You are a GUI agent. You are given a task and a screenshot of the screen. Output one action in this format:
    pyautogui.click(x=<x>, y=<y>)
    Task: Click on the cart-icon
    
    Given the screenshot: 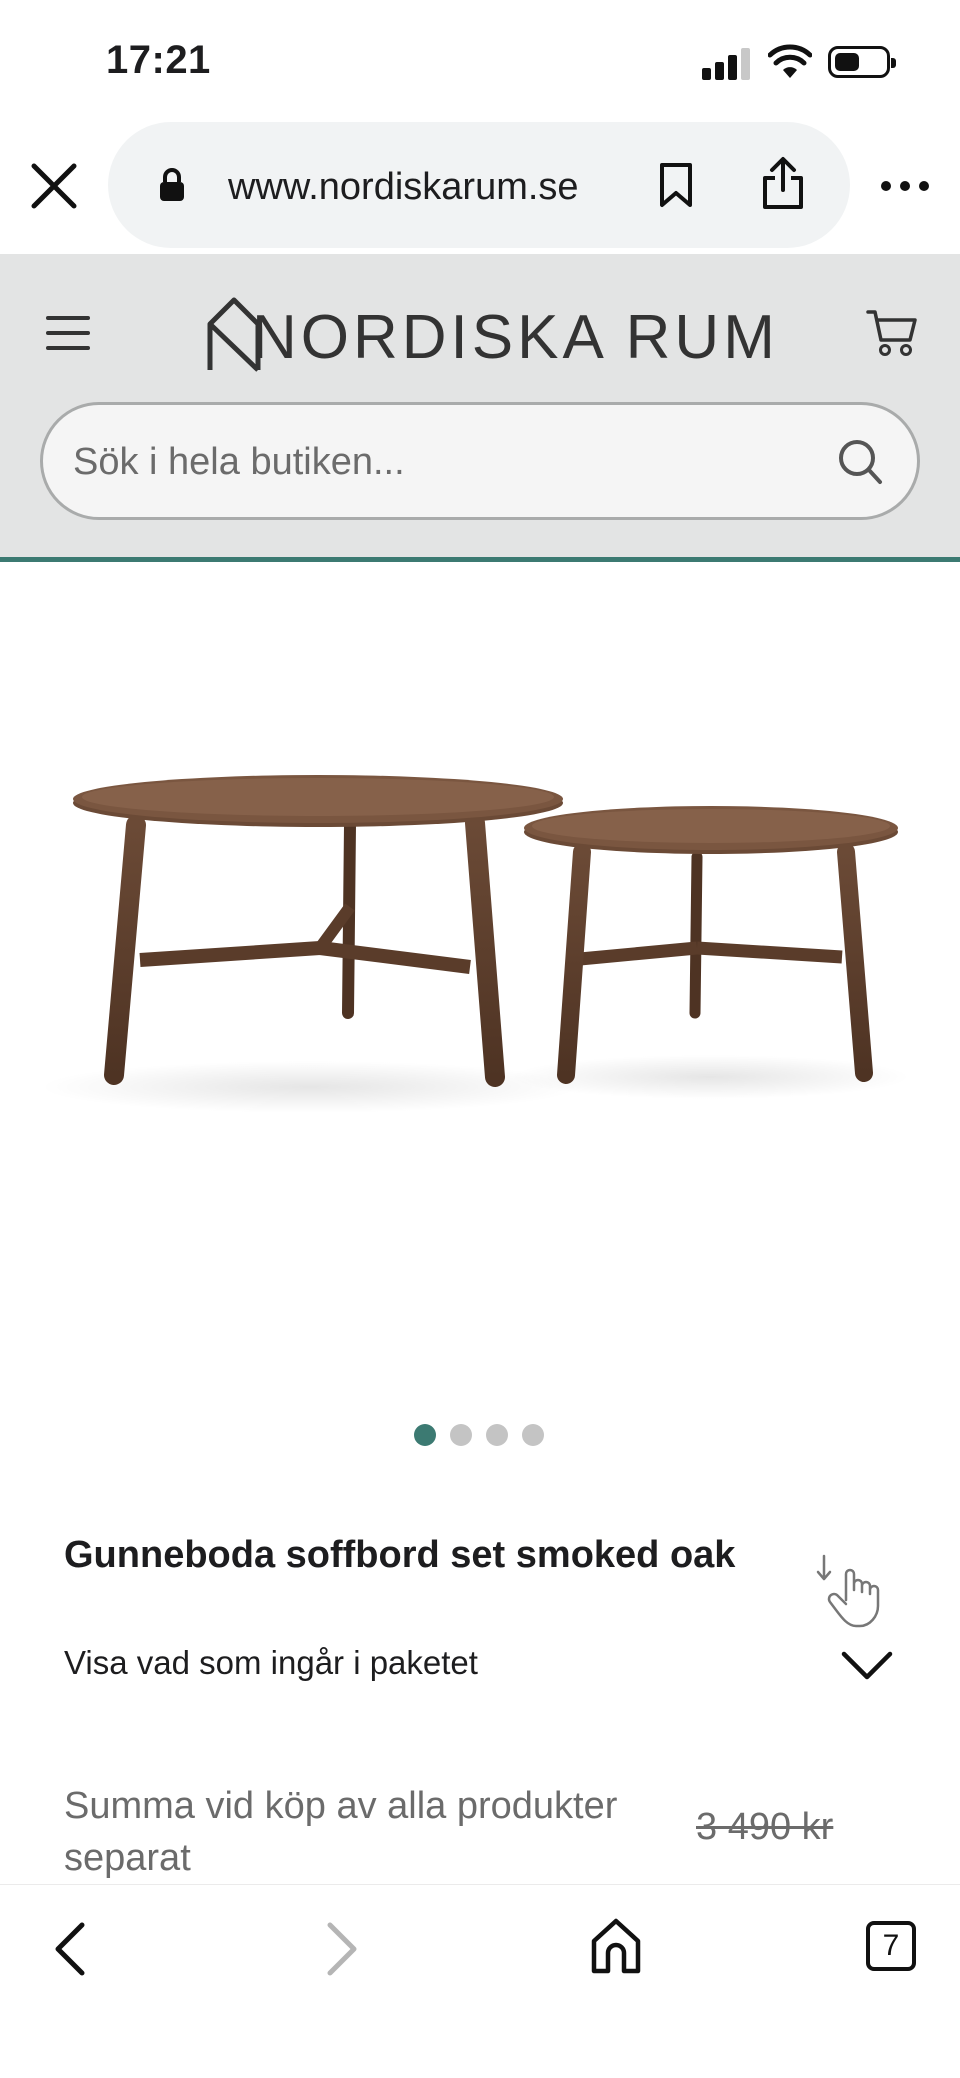 What is the action you would take?
    pyautogui.click(x=892, y=333)
    